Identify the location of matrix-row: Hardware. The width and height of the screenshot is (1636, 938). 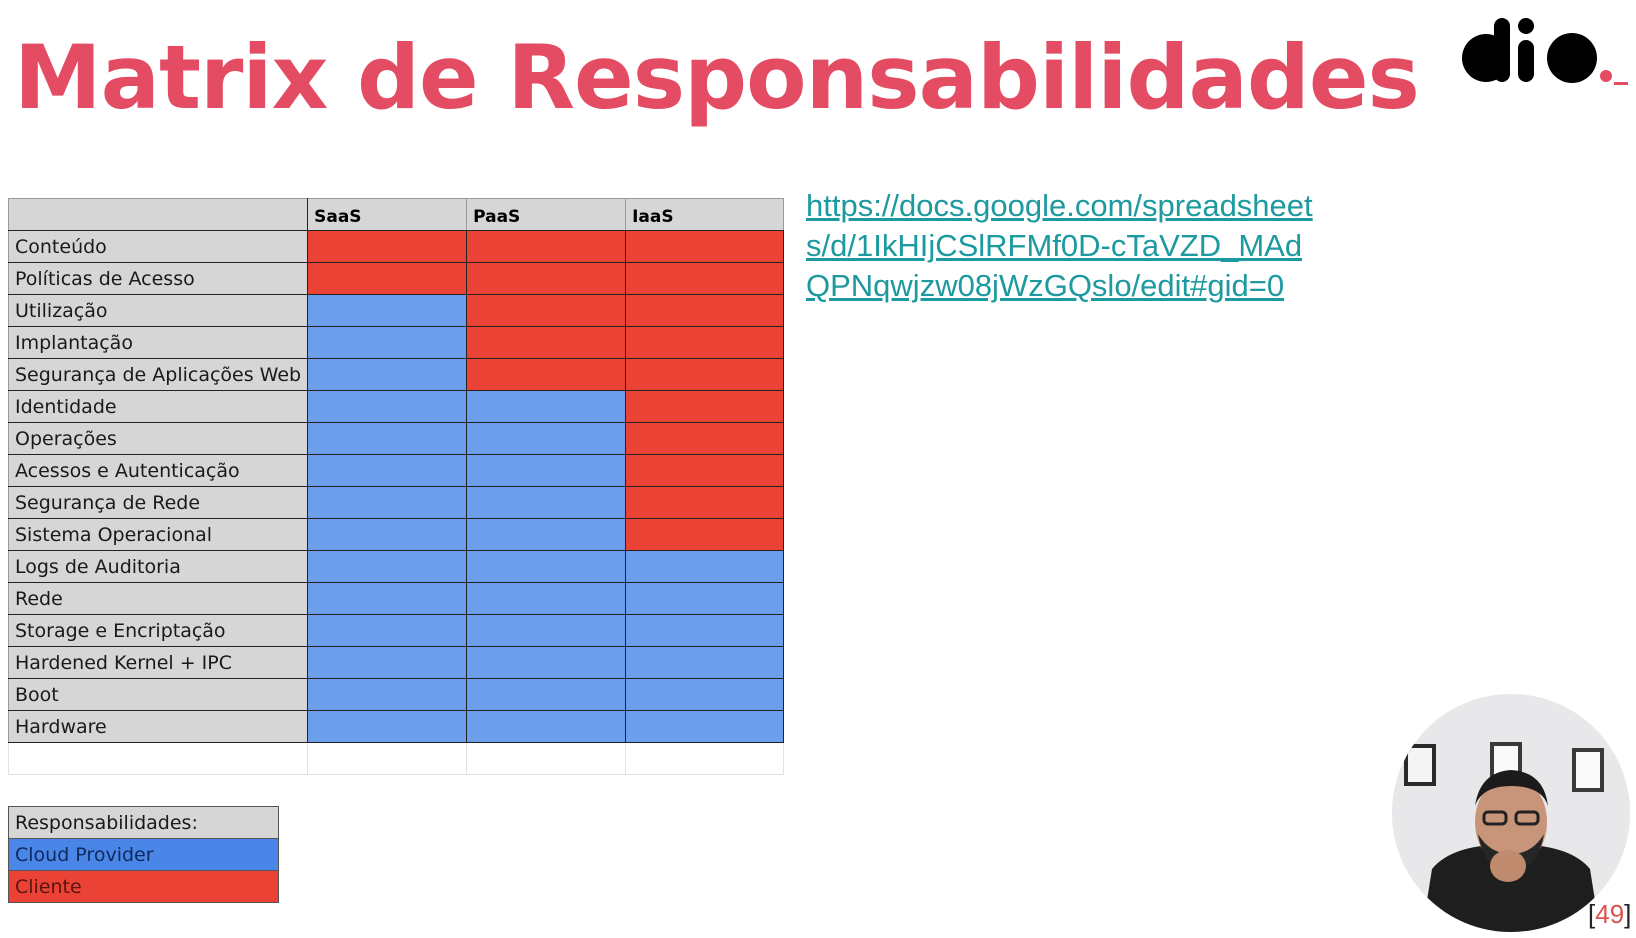
(396, 726).